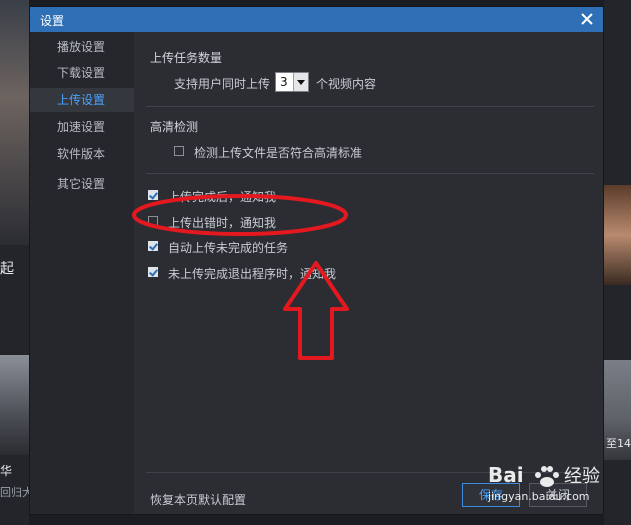 The image size is (631, 525). What do you see at coordinates (252, 274) in the screenshot?
I see `notify-exit-unfinished-label: 未上传完成退出程序时，通知我` at bounding box center [252, 274].